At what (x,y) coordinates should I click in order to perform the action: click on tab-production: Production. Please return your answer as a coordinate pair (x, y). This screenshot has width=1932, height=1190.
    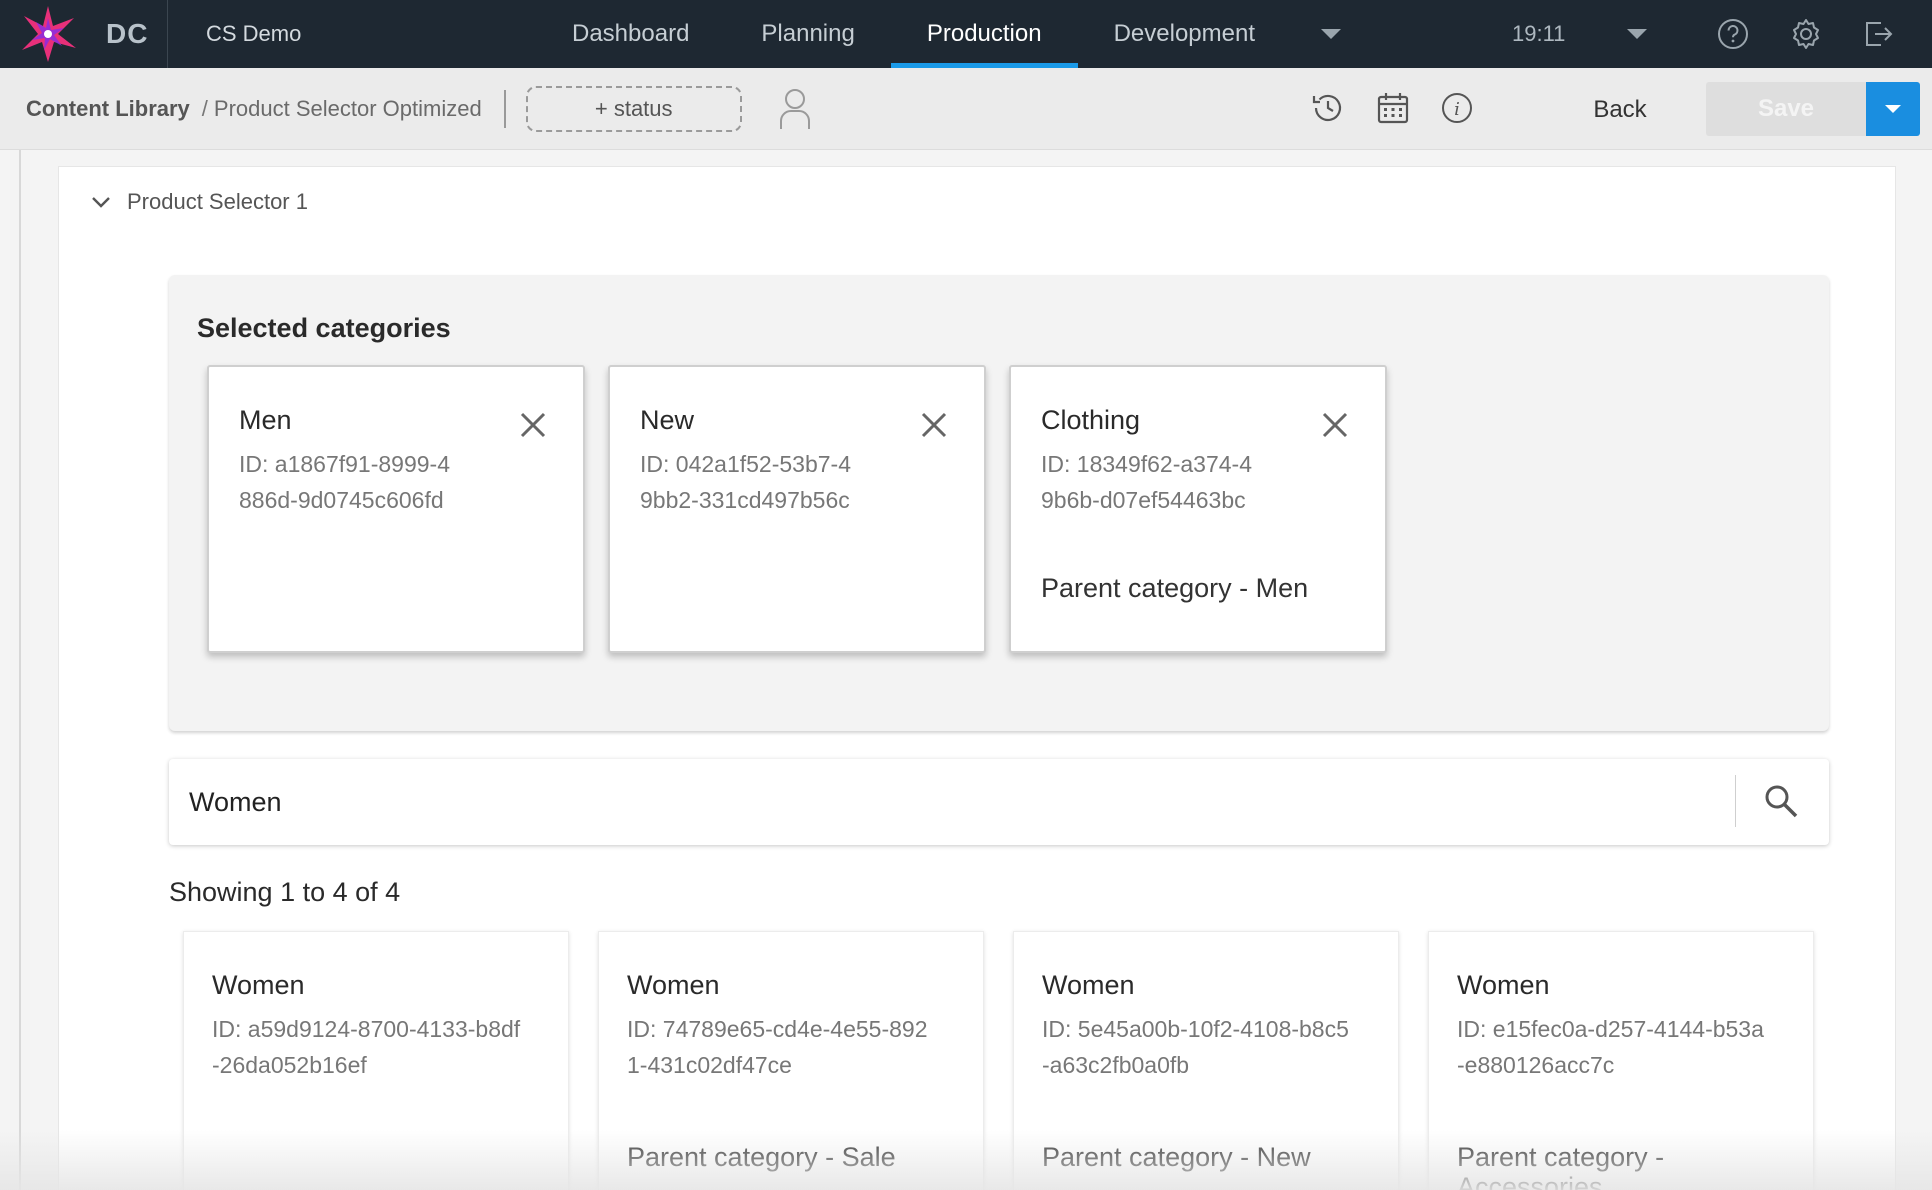
    Looking at the image, I should click on (984, 34).